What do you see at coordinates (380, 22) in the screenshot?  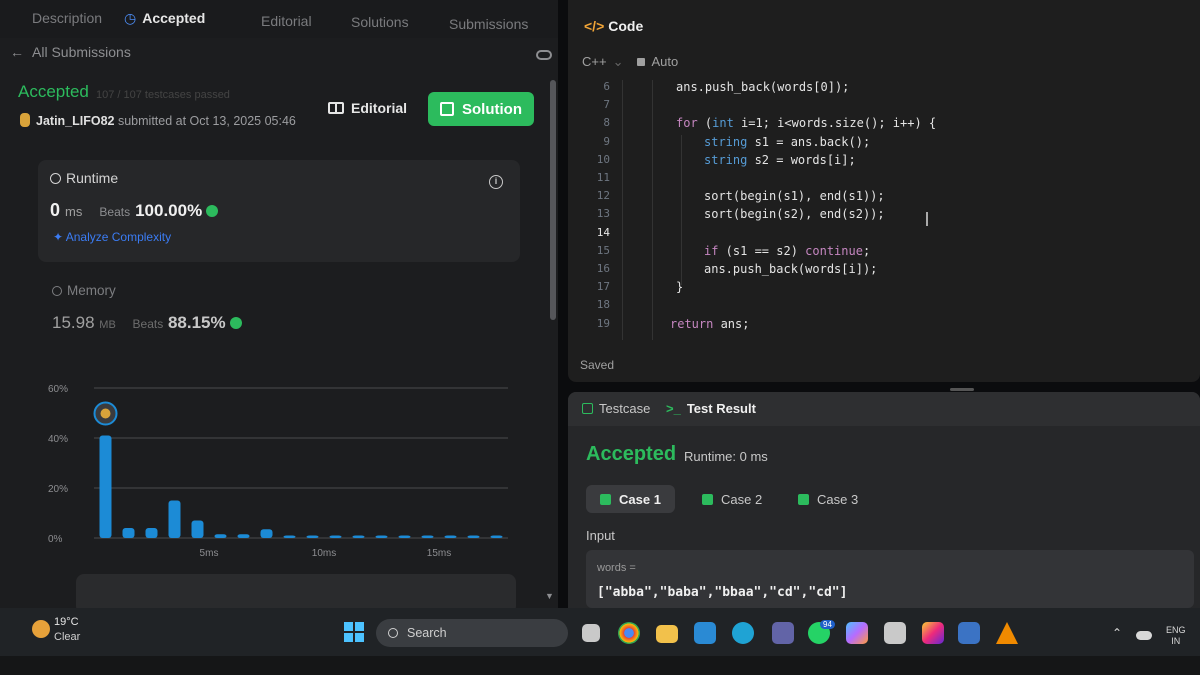 I see `tab-solutions: Solutions` at bounding box center [380, 22].